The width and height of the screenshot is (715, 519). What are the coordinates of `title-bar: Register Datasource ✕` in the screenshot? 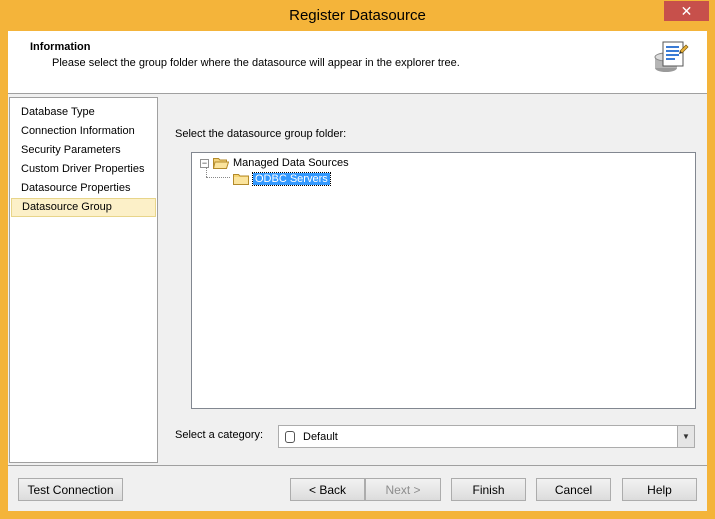 It's located at (357, 15).